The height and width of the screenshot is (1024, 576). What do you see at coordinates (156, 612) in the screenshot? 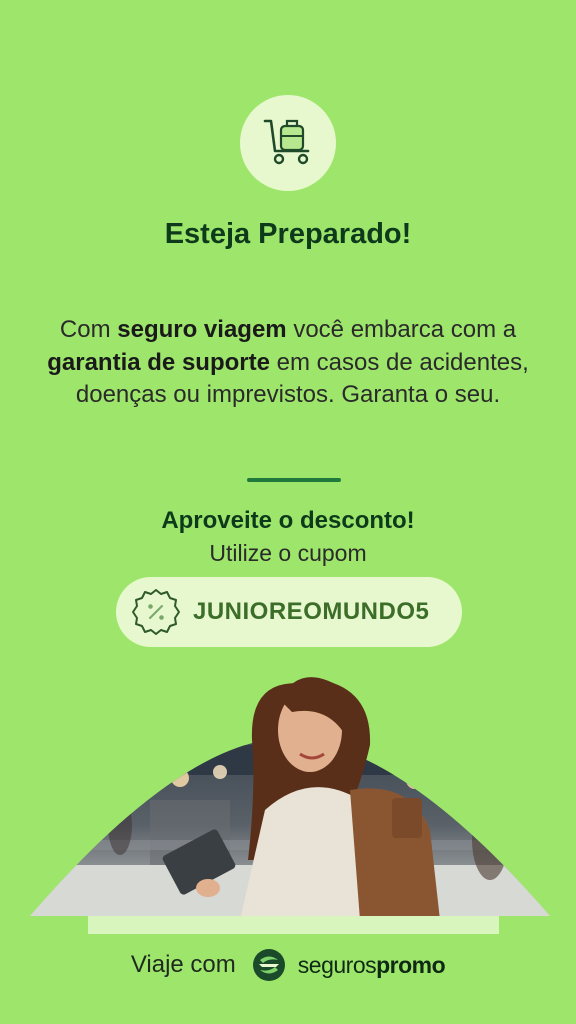
I see `percent-badge-icon` at bounding box center [156, 612].